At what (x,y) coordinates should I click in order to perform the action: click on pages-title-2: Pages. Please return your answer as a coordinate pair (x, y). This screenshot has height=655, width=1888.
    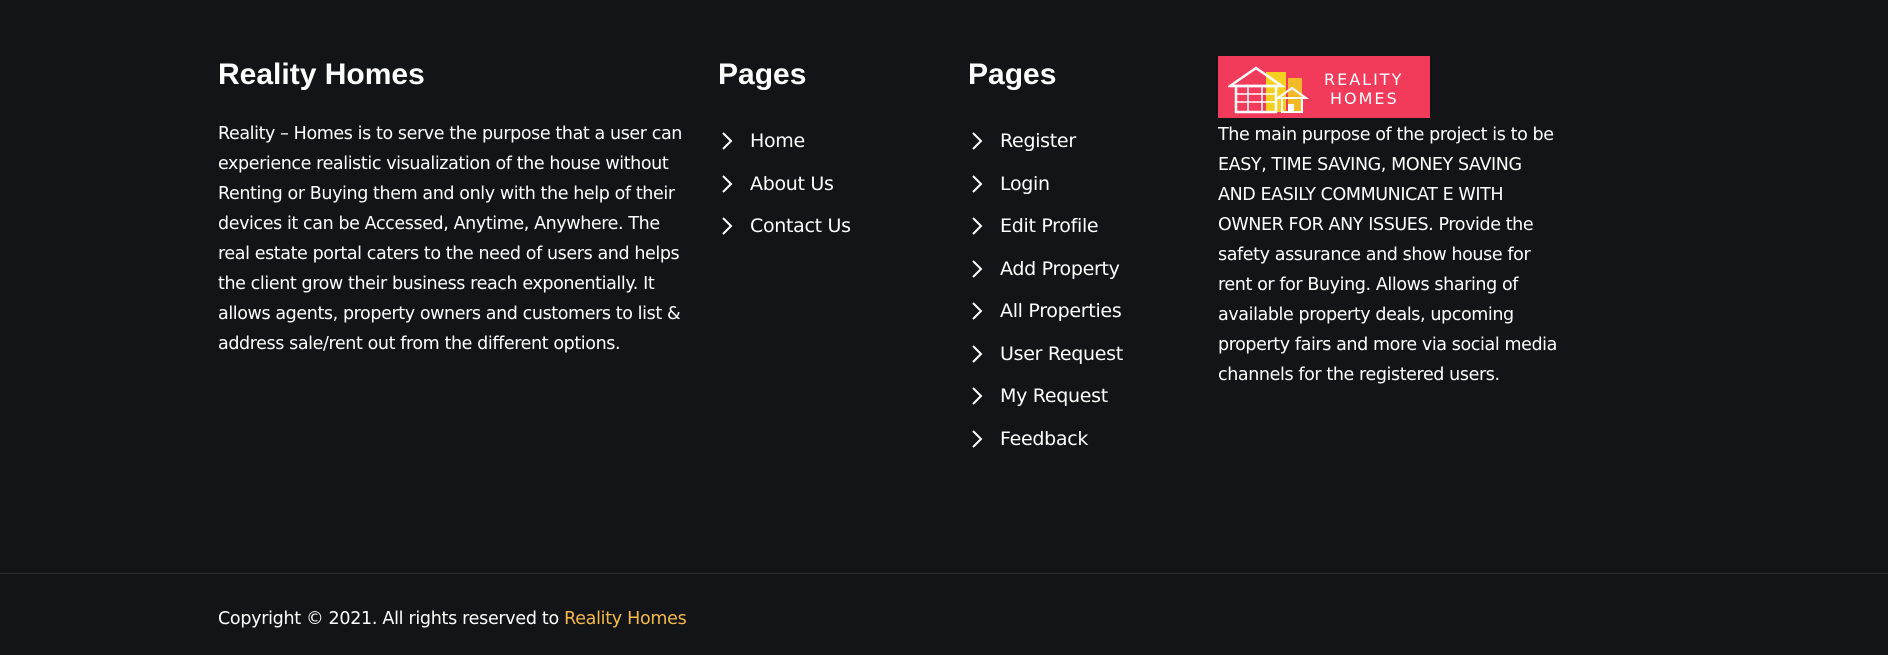
    Looking at the image, I should click on (1012, 74).